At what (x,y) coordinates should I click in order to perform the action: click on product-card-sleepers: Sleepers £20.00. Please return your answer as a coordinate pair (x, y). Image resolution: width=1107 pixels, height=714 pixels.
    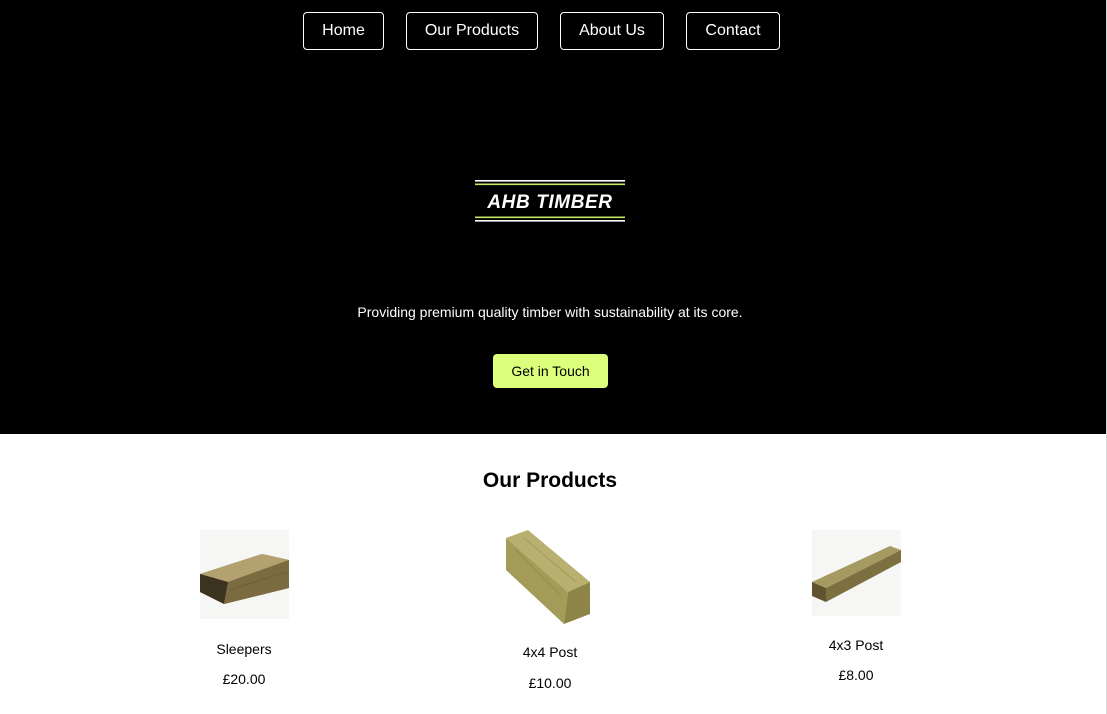
    Looking at the image, I should click on (244, 615).